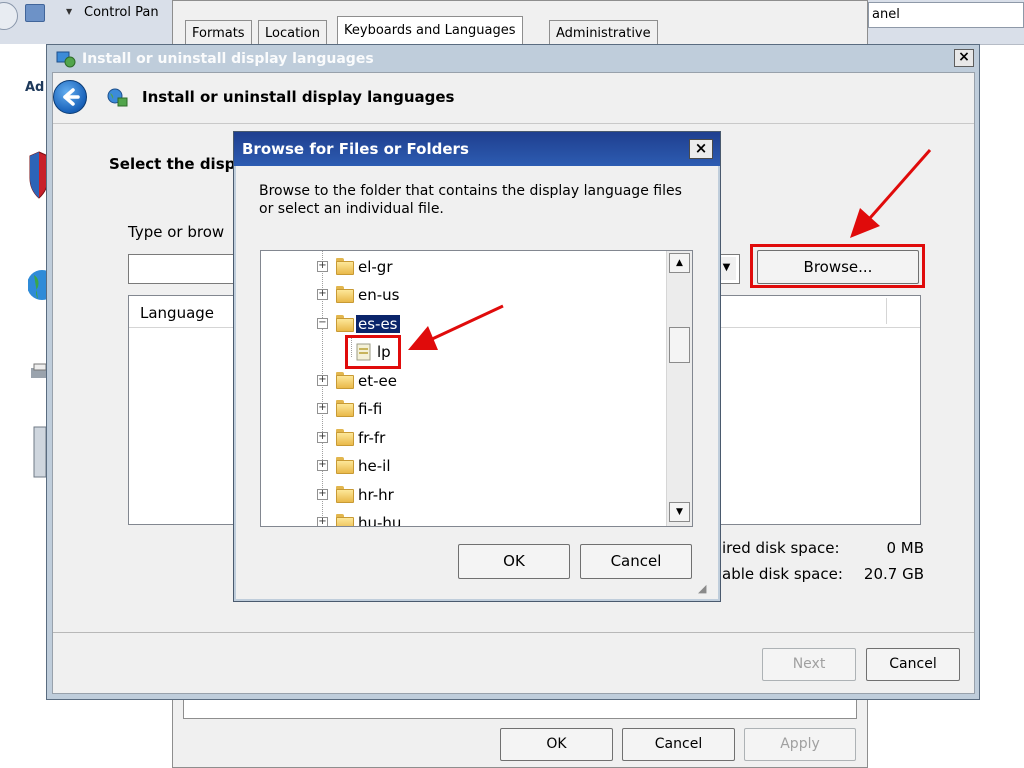 The width and height of the screenshot is (1024, 768). I want to click on annotation-arrows, so click(670, 249).